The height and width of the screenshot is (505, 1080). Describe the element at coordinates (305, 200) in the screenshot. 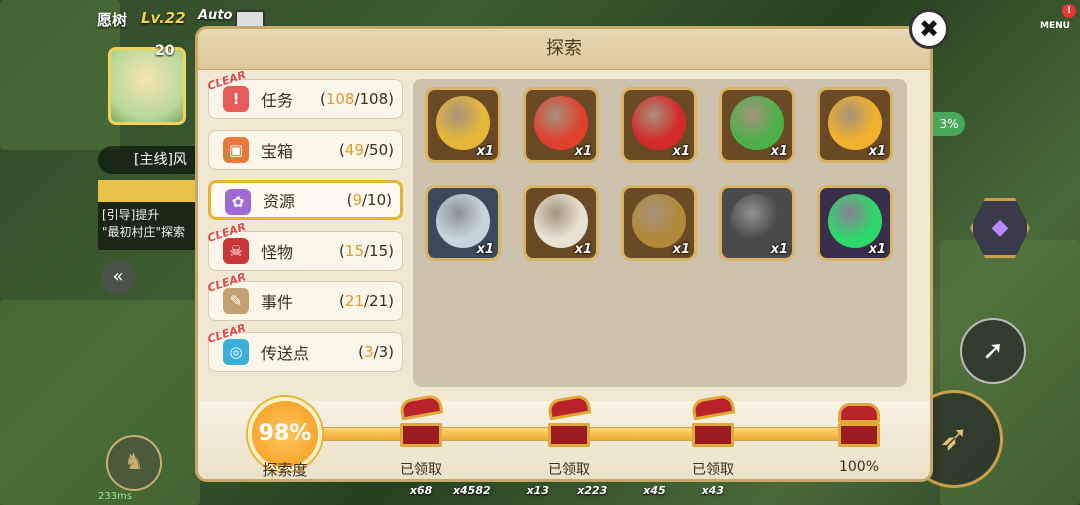

I see `category-tab: ✿ 资源 (9/10)` at that location.